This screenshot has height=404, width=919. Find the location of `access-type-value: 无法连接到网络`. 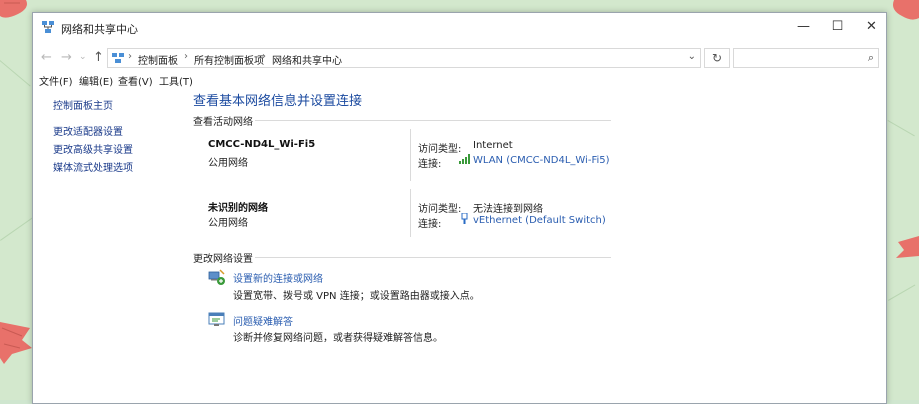

access-type-value: 无法连接到网络 is located at coordinates (508, 209).